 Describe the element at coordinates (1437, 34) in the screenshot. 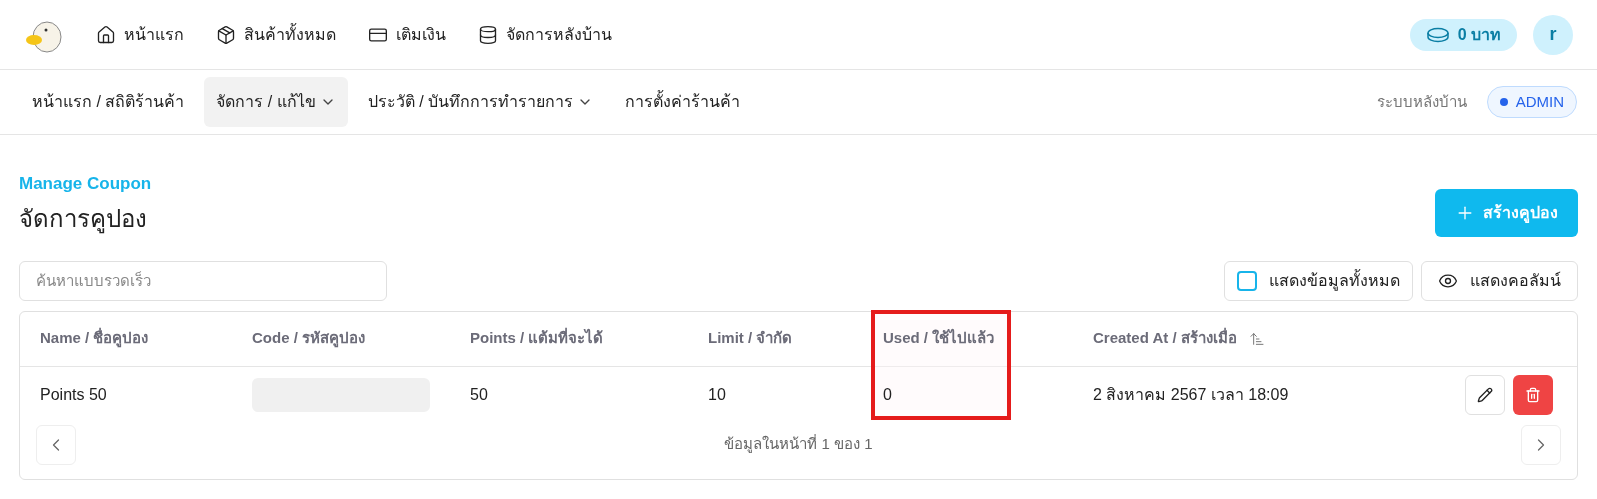

I see `coin-icon` at that location.